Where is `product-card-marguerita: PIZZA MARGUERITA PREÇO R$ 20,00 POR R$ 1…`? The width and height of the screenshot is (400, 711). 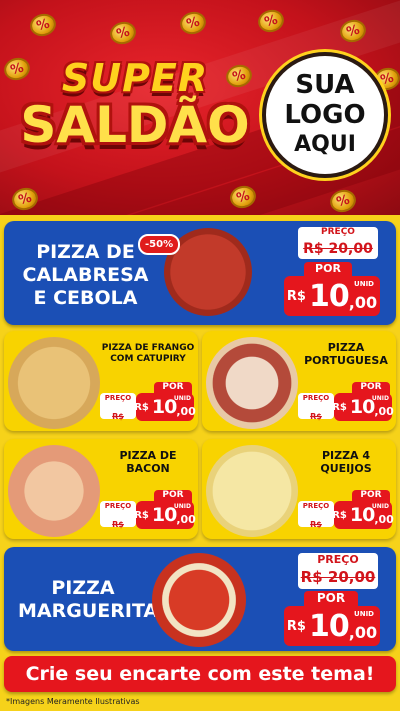
product-card-marguerita: PIZZA MARGUERITA PREÇO R$ 20,00 POR R$ 1… is located at coordinates (200, 599).